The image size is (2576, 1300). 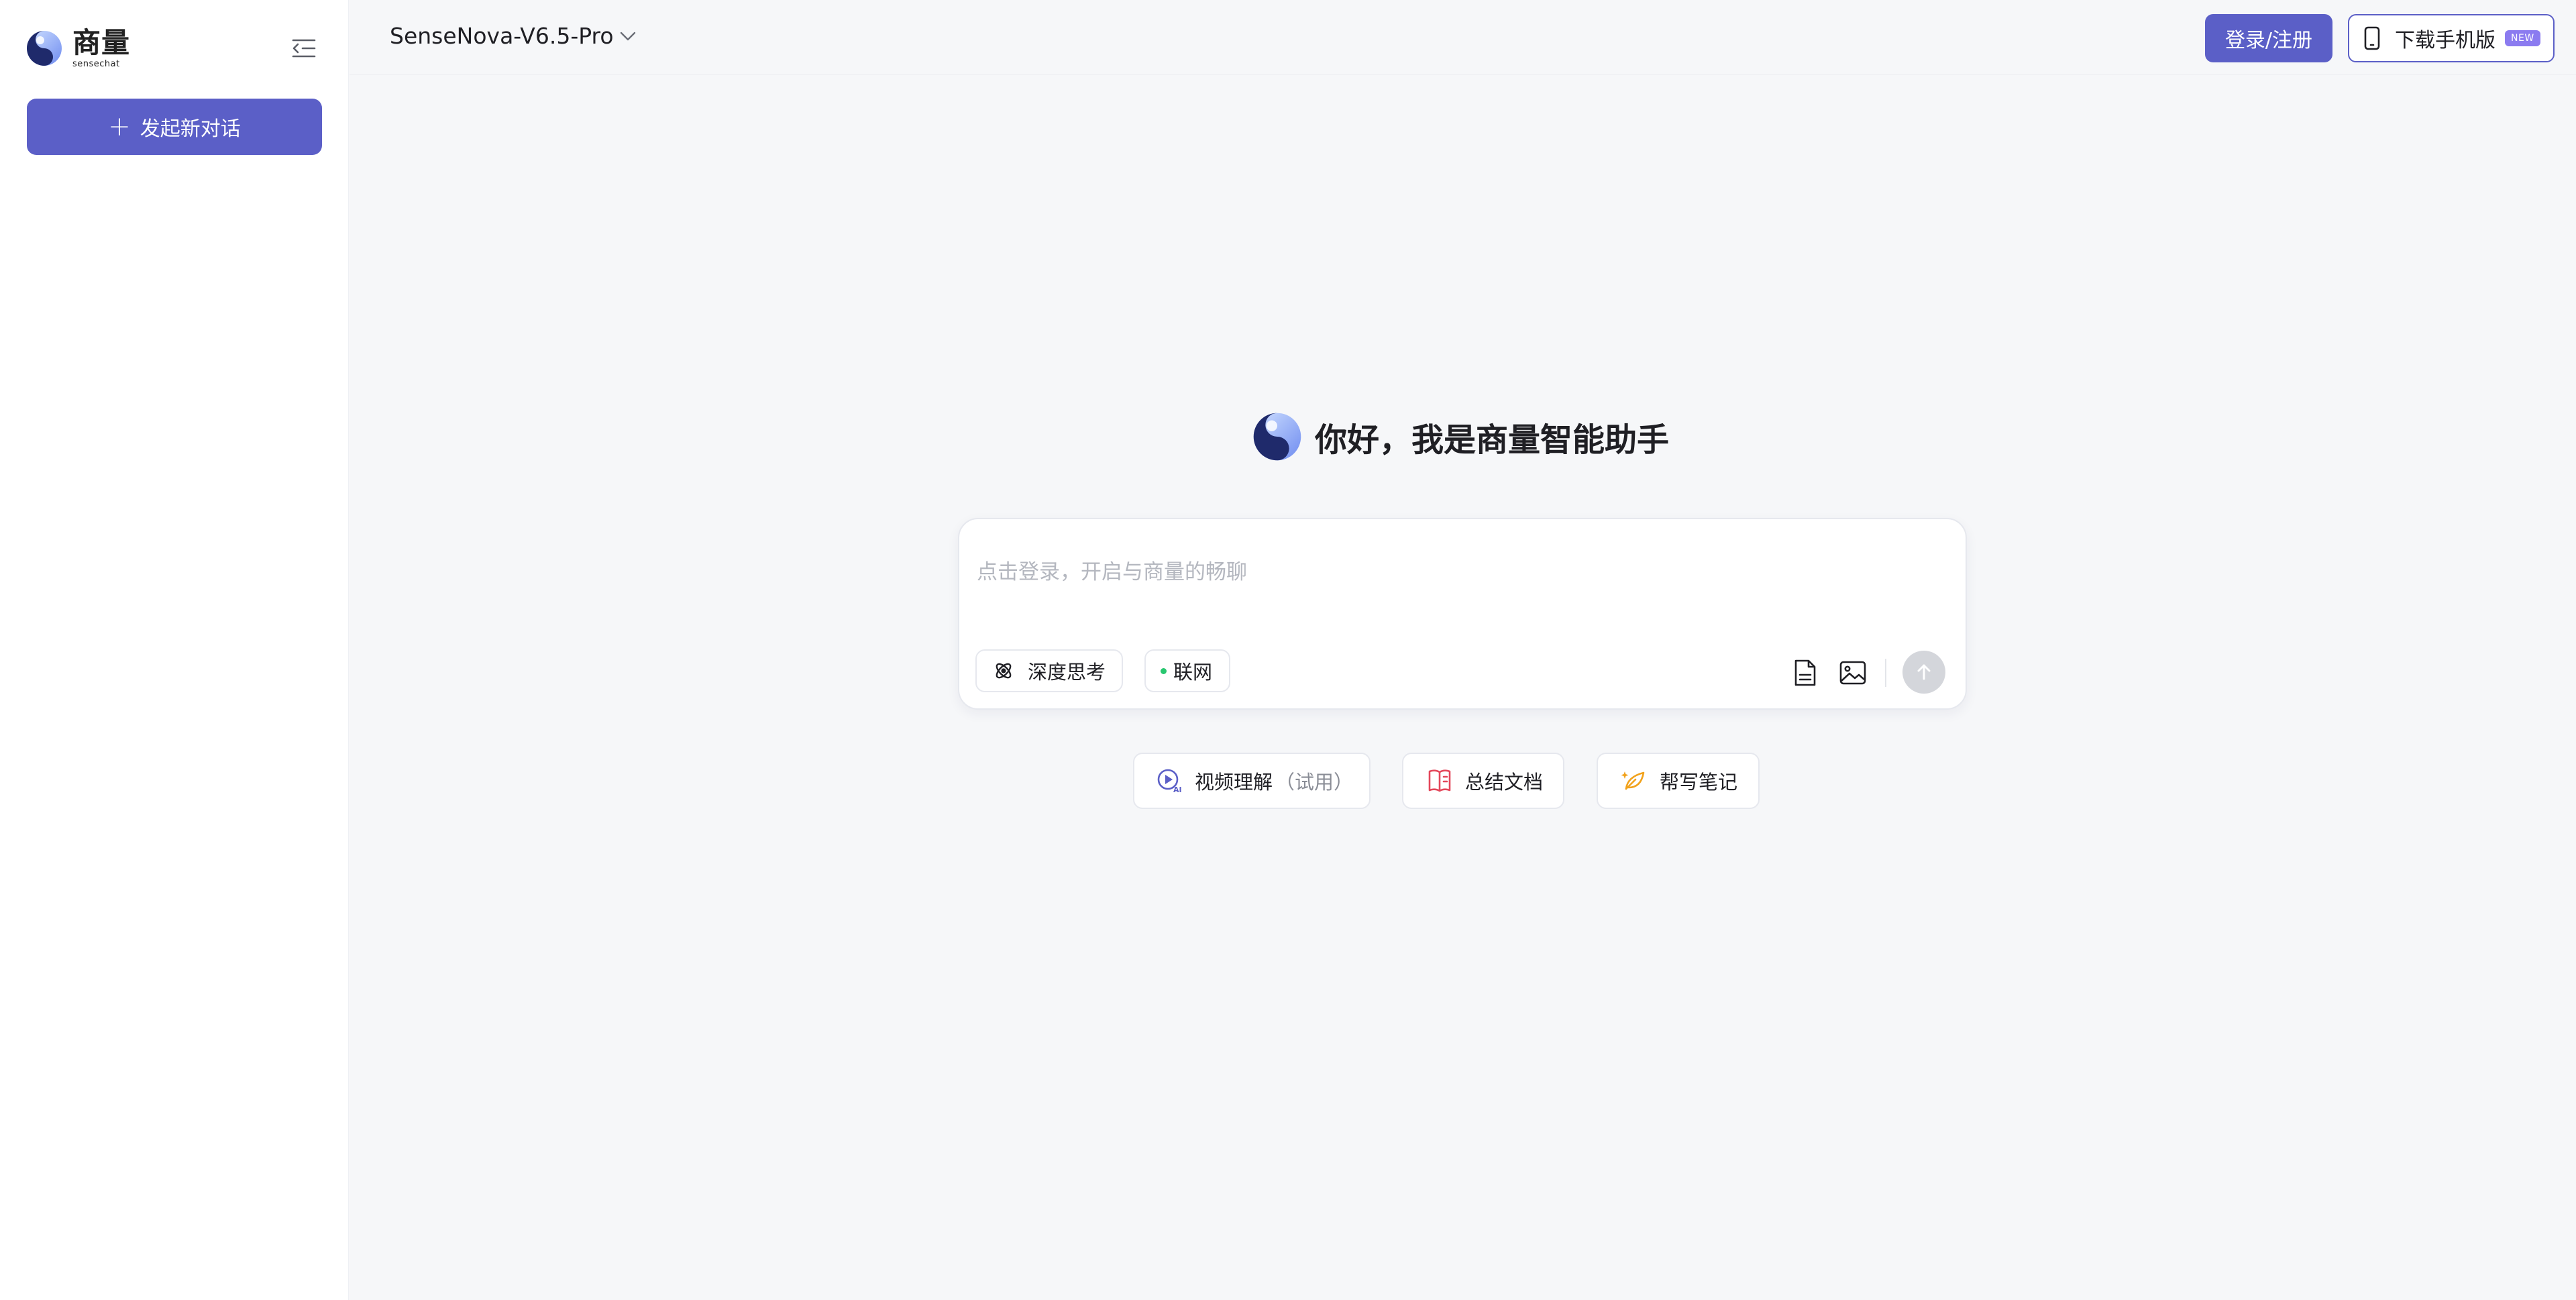 What do you see at coordinates (1314, 783) in the screenshot?
I see `suggestion-video-note: （试用）` at bounding box center [1314, 783].